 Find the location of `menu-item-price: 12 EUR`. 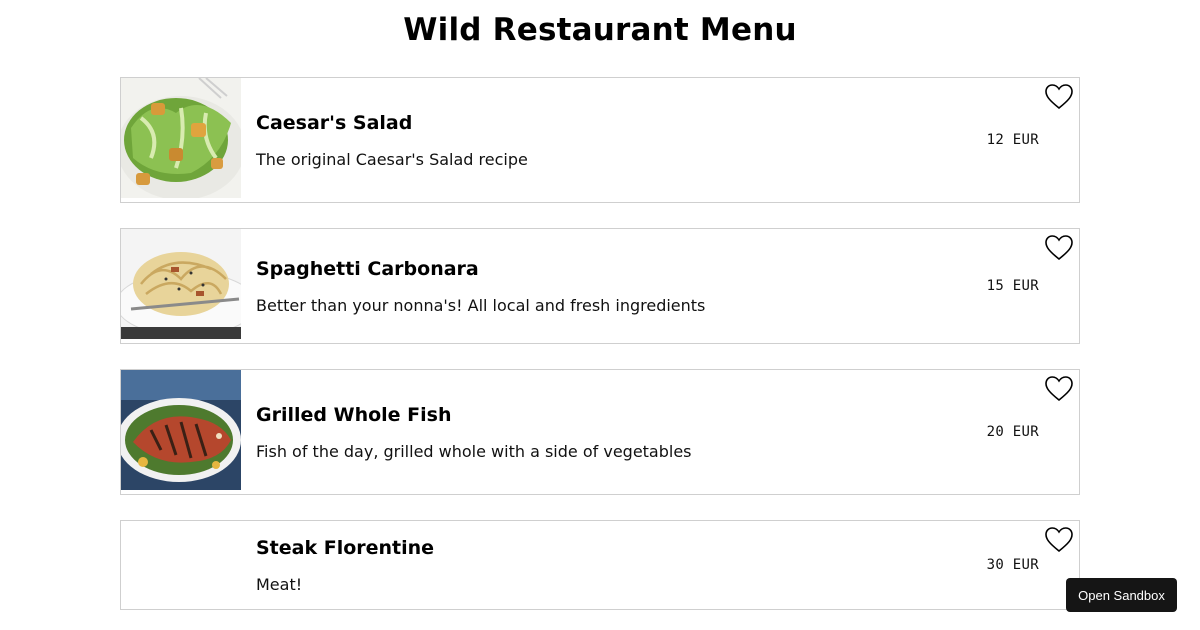

menu-item-price: 12 EUR is located at coordinates (1012, 140).